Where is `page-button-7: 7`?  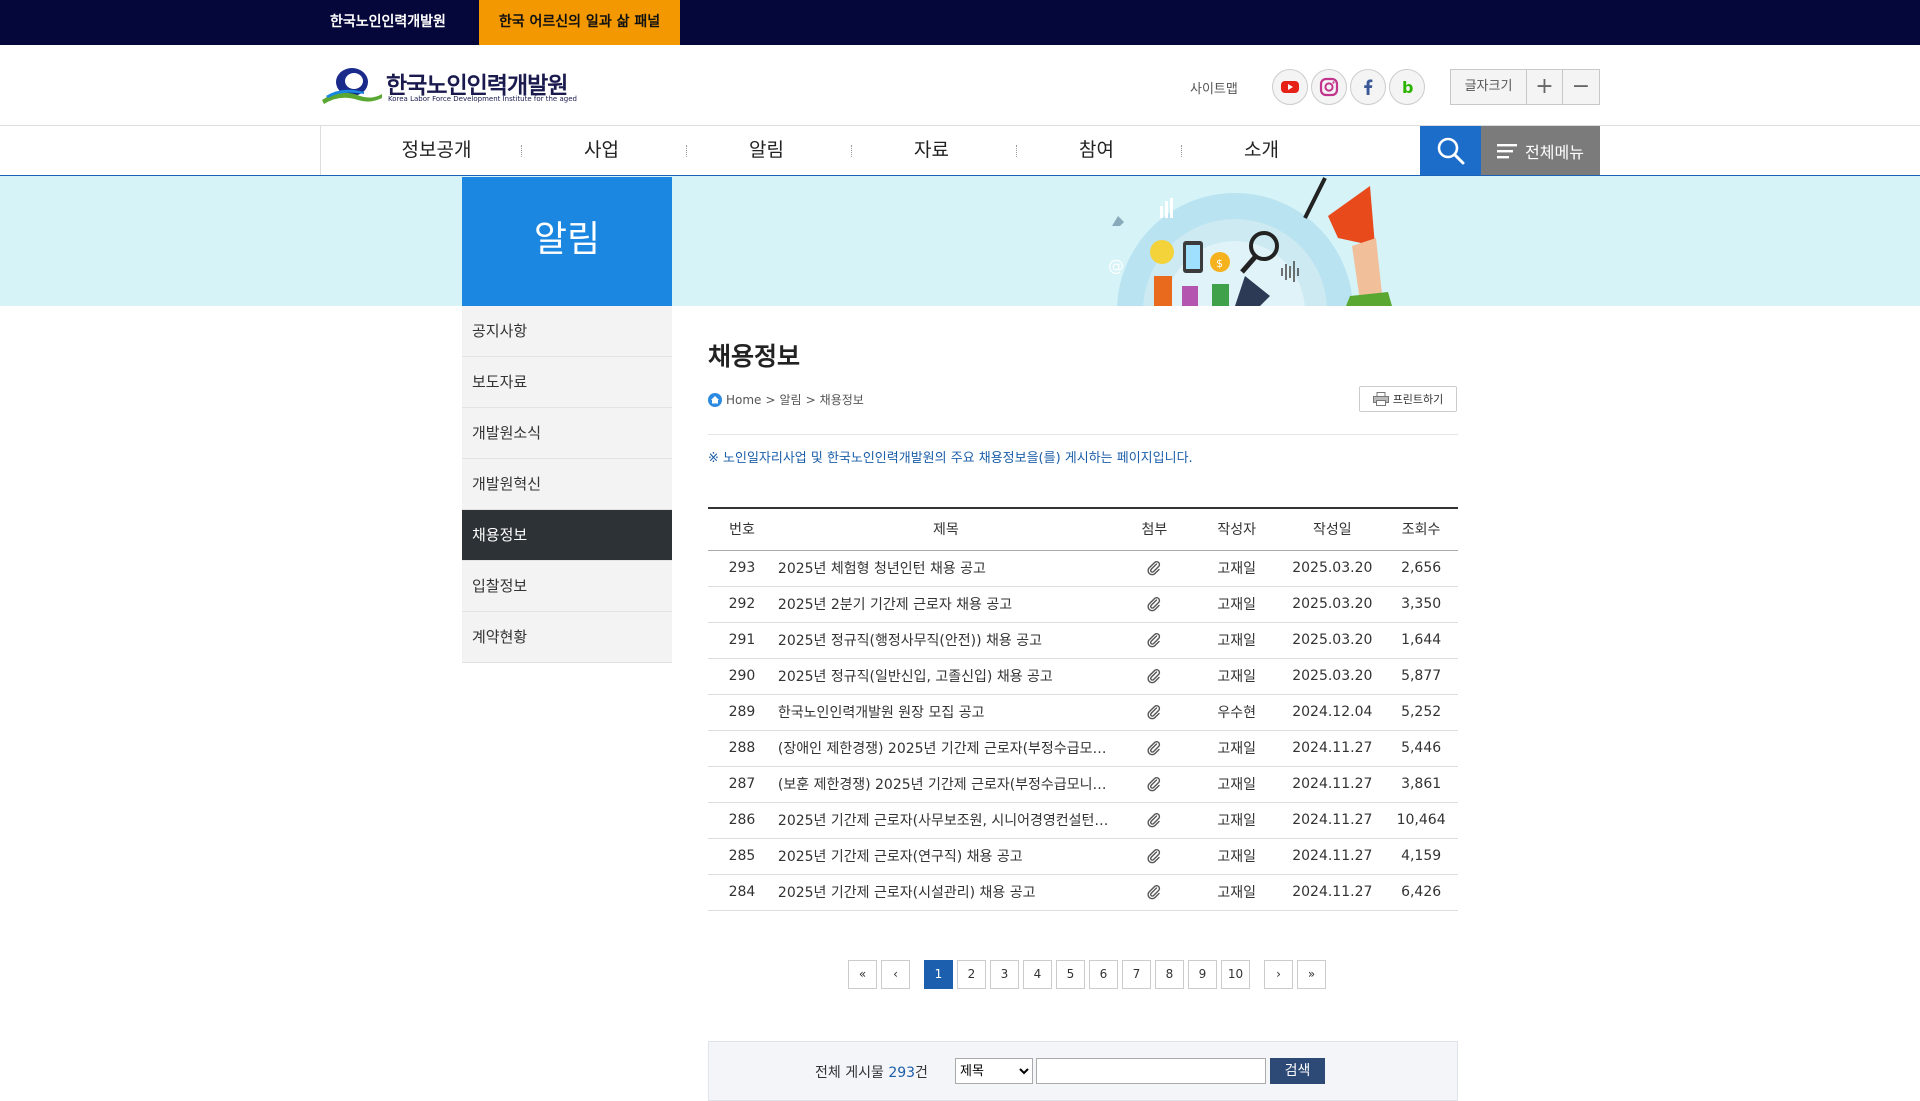
page-button-7: 7 is located at coordinates (1136, 974).